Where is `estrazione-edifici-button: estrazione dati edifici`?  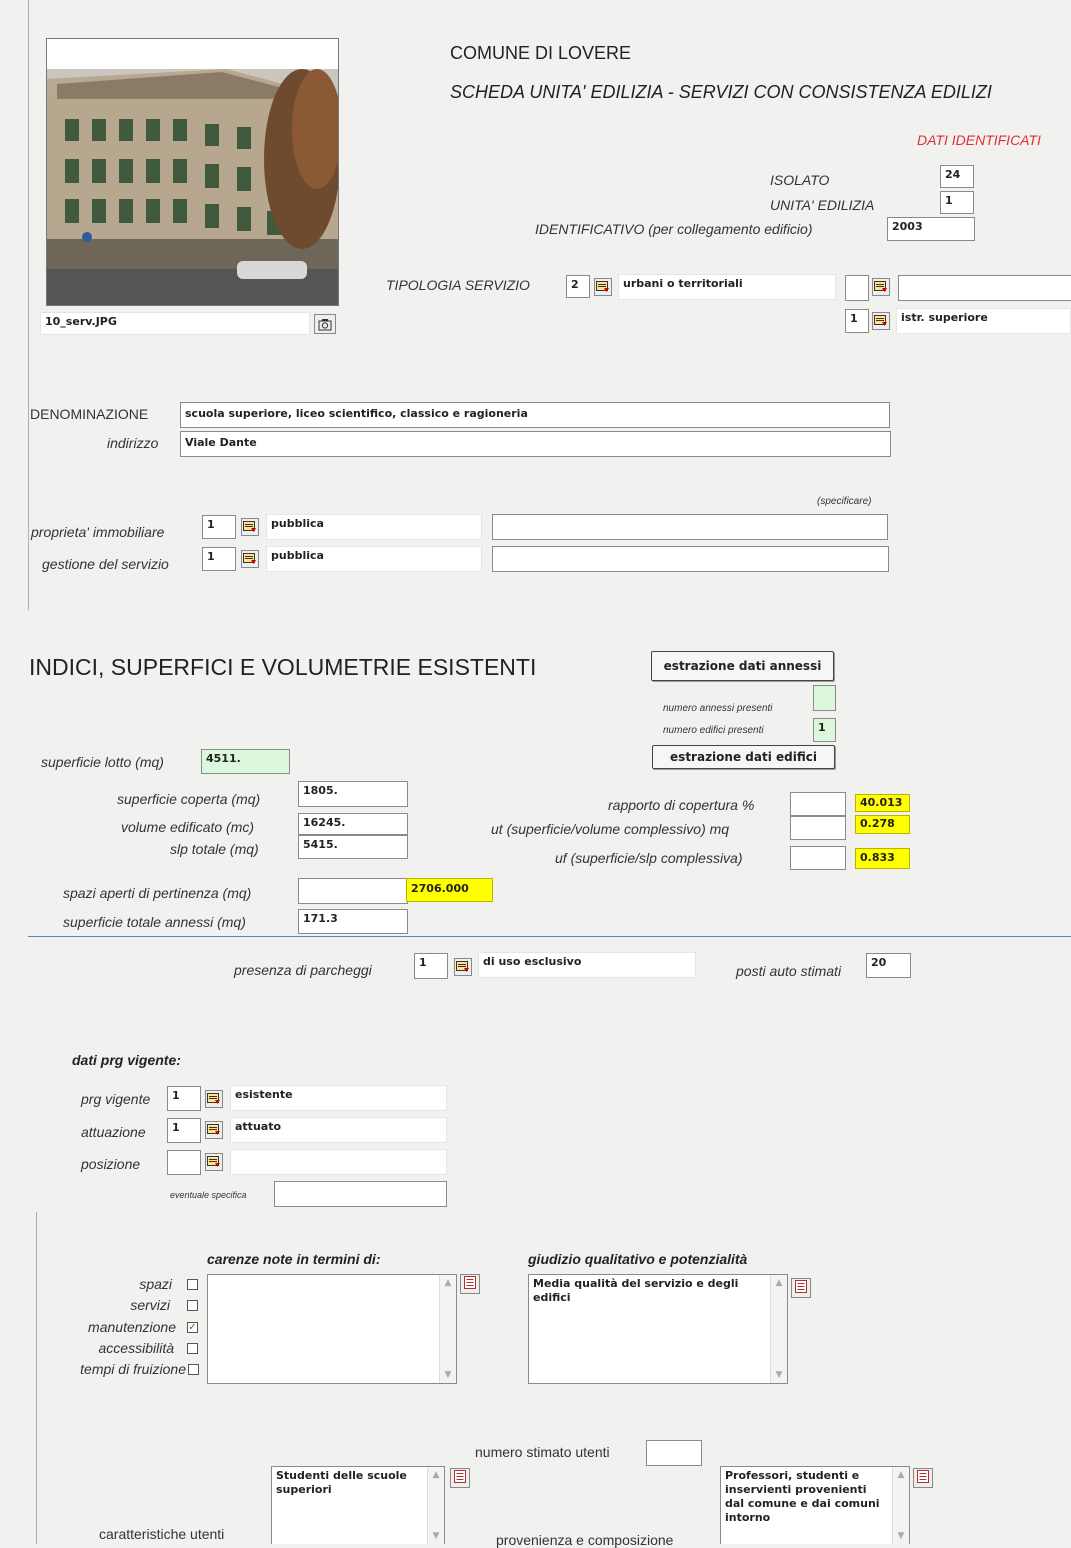 estrazione-edifici-button: estrazione dati edifici is located at coordinates (743, 757).